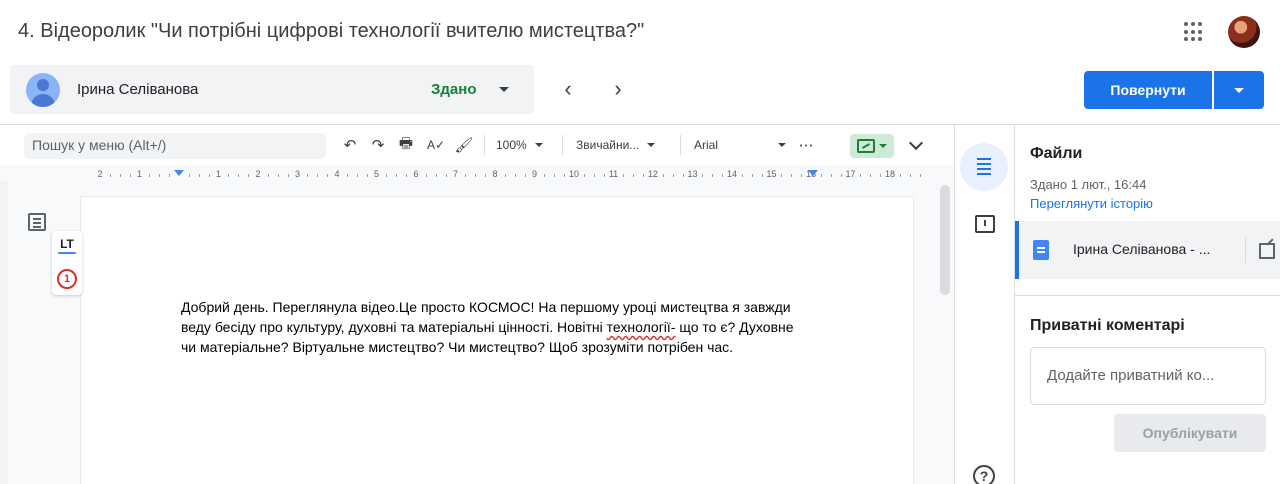 This screenshot has height=484, width=1280. Describe the element at coordinates (37, 222) in the screenshot. I see `document-outline-icon` at that location.